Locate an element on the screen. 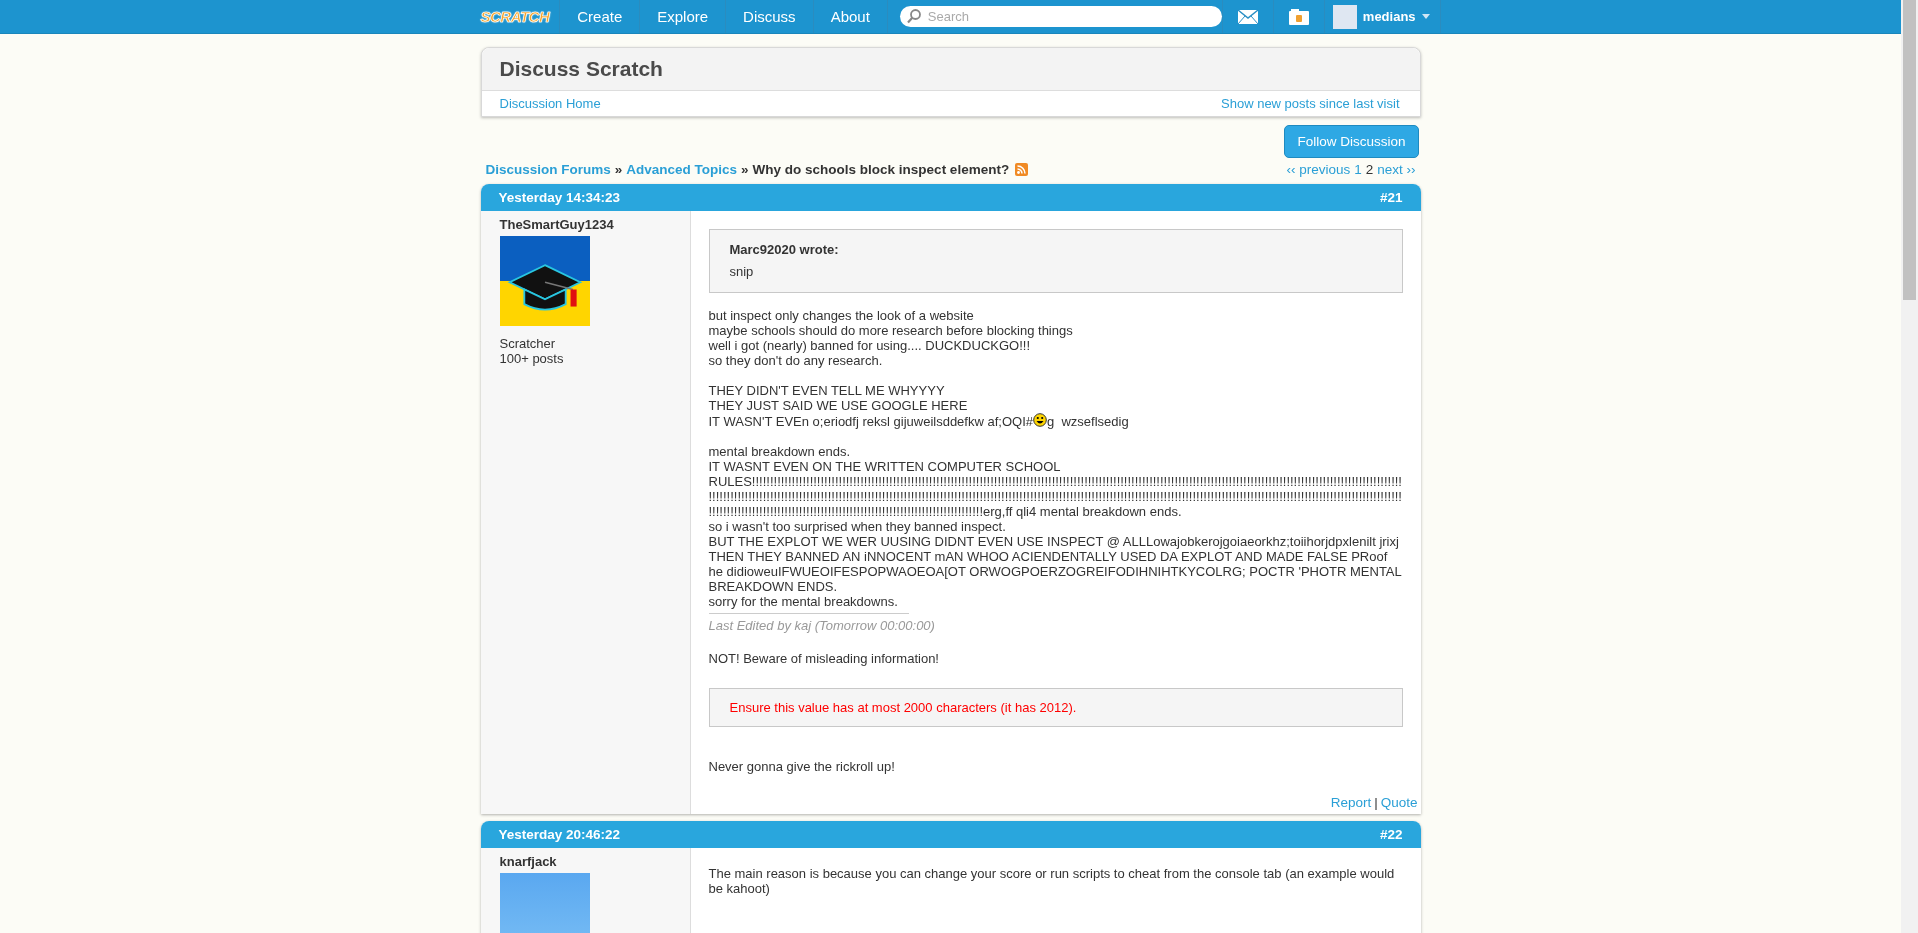  nav-link: About is located at coordinates (850, 16).